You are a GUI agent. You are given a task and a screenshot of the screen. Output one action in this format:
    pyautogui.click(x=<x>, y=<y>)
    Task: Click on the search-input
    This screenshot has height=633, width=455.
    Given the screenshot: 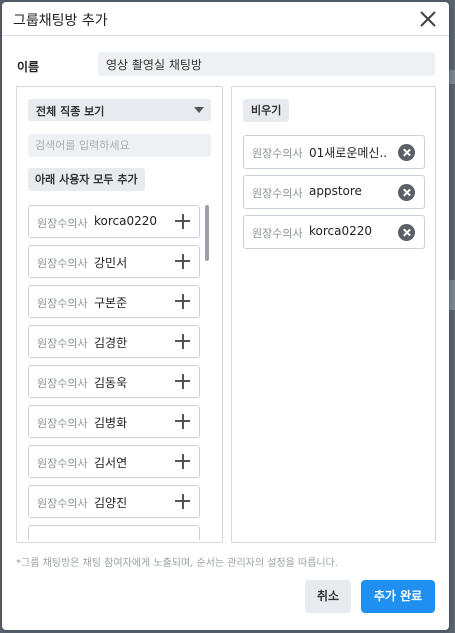 What is the action you would take?
    pyautogui.click(x=119, y=145)
    